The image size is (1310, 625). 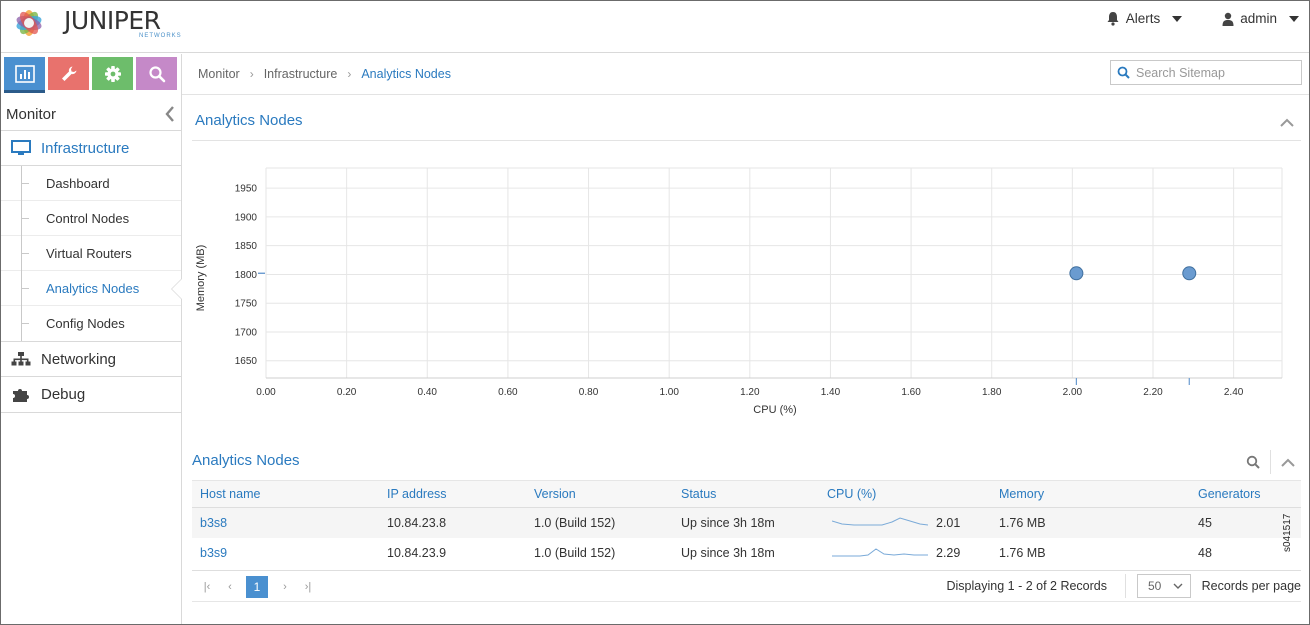 I want to click on grid-collapse-button, so click(x=1288, y=462).